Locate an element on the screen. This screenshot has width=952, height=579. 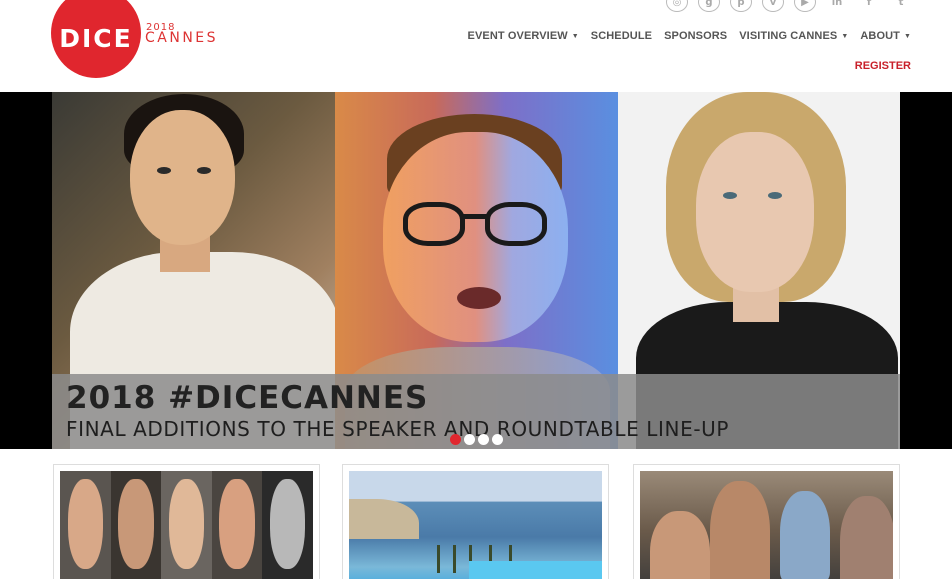
linkedin-icon: in is located at coordinates (837, 6).